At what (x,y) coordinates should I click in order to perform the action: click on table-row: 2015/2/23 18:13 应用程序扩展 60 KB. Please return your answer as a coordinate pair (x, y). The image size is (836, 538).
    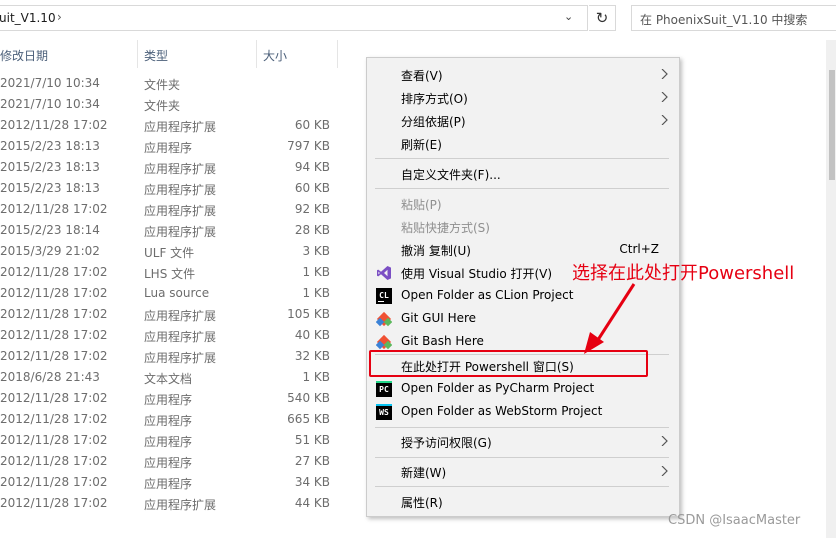
    Looking at the image, I should click on (185, 189).